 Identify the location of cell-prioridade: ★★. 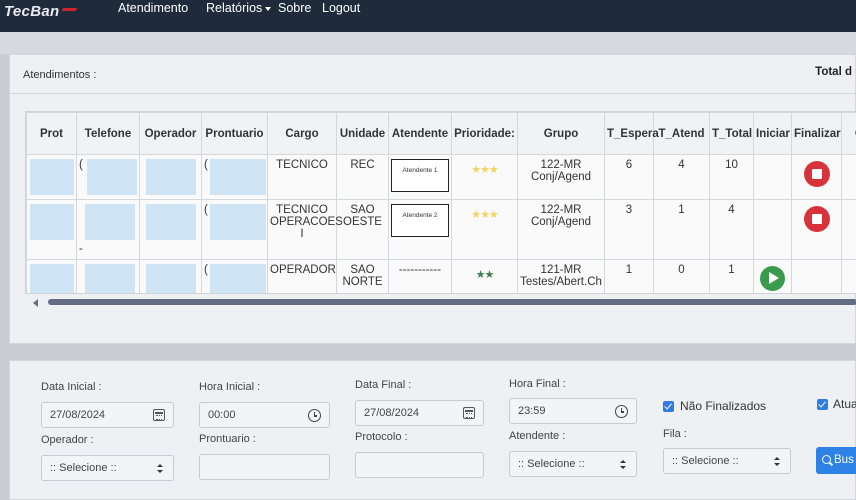
(484, 276).